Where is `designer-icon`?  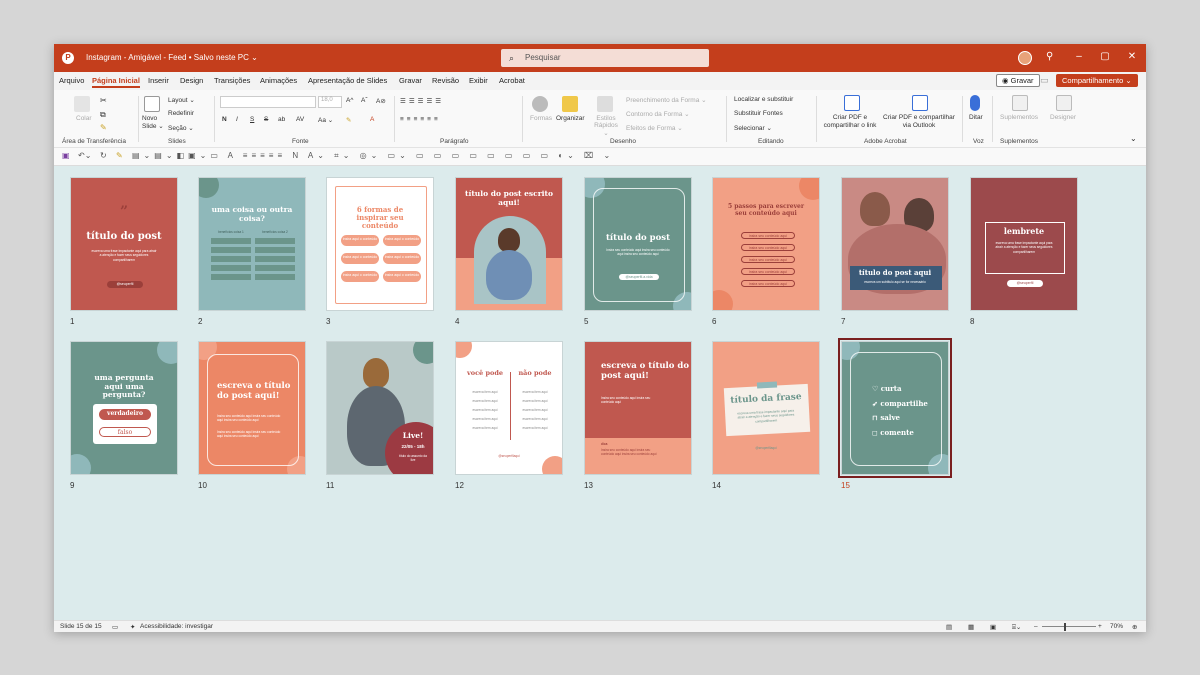
designer-icon is located at coordinates (1064, 103).